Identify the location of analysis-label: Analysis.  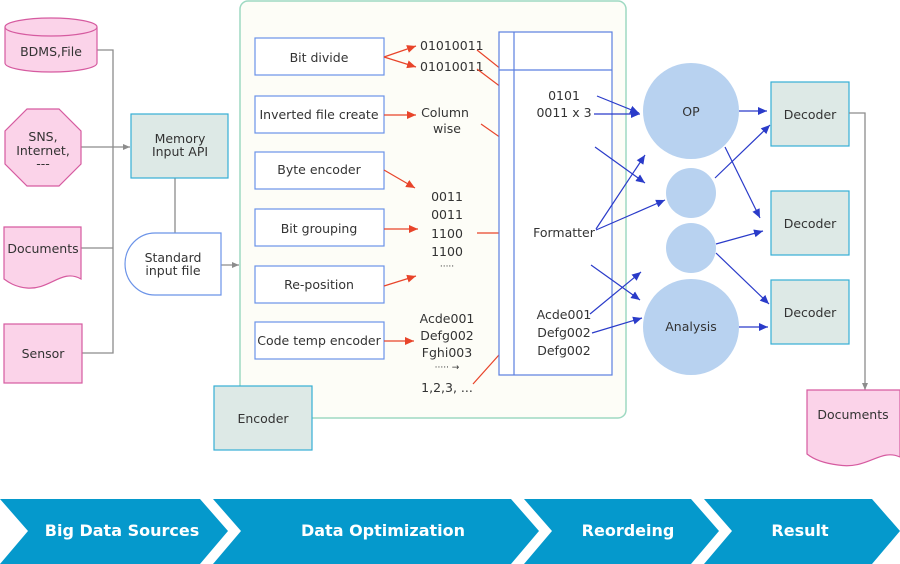
(691, 326).